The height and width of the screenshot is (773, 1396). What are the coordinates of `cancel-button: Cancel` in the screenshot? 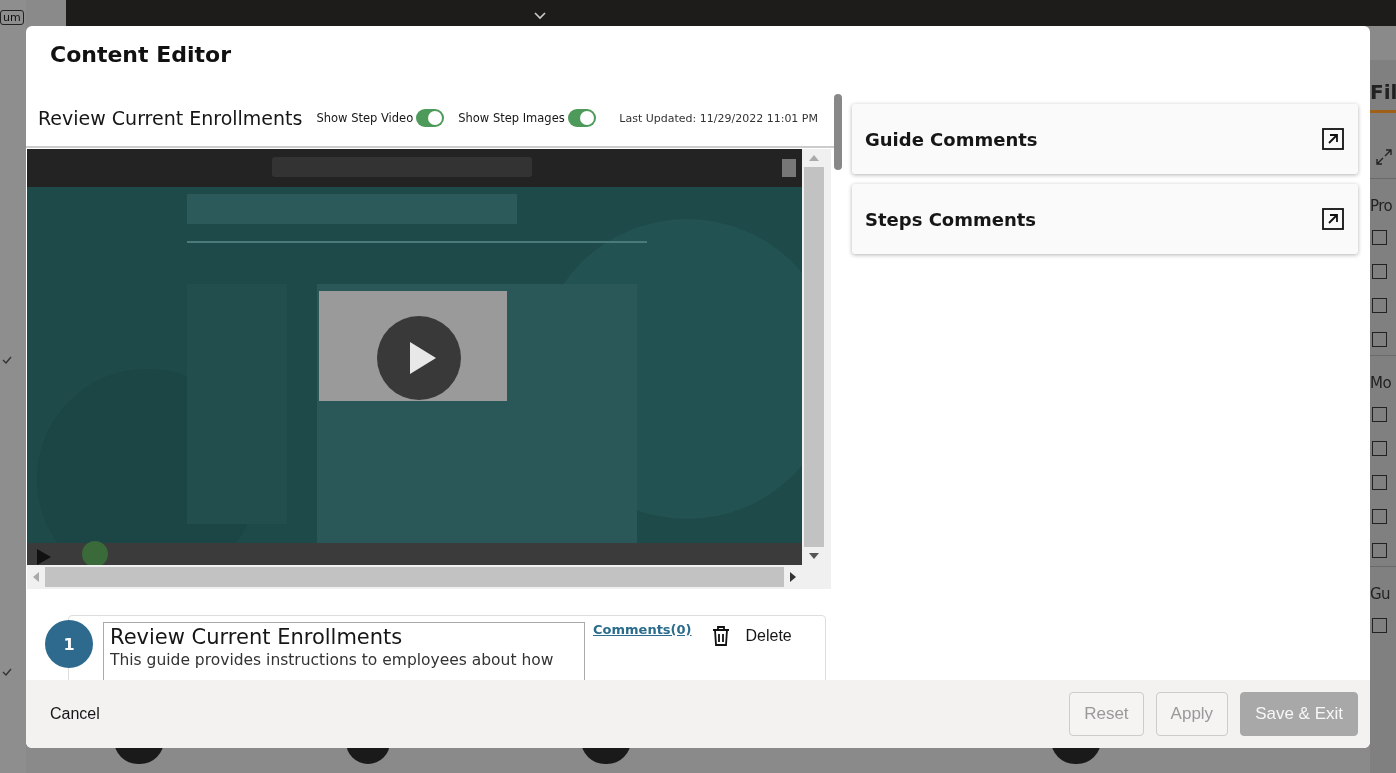 It's located at (75, 714).